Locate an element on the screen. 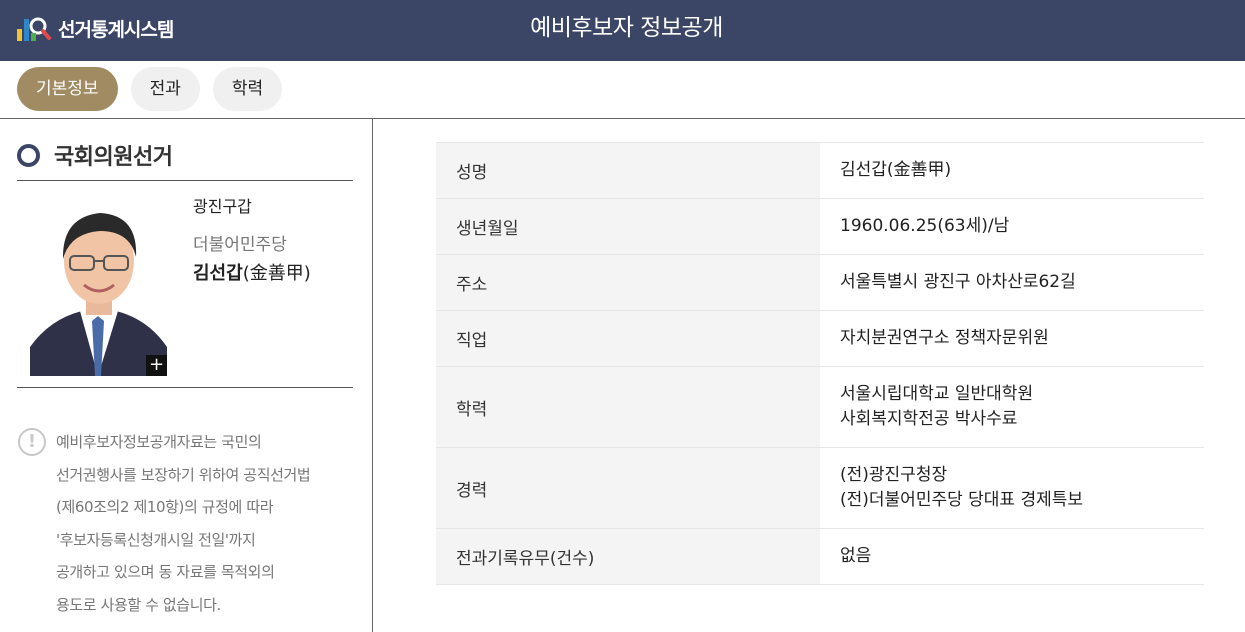  notice-line: 예비후보자정보공개자료는 국민의 is located at coordinates (159, 442).